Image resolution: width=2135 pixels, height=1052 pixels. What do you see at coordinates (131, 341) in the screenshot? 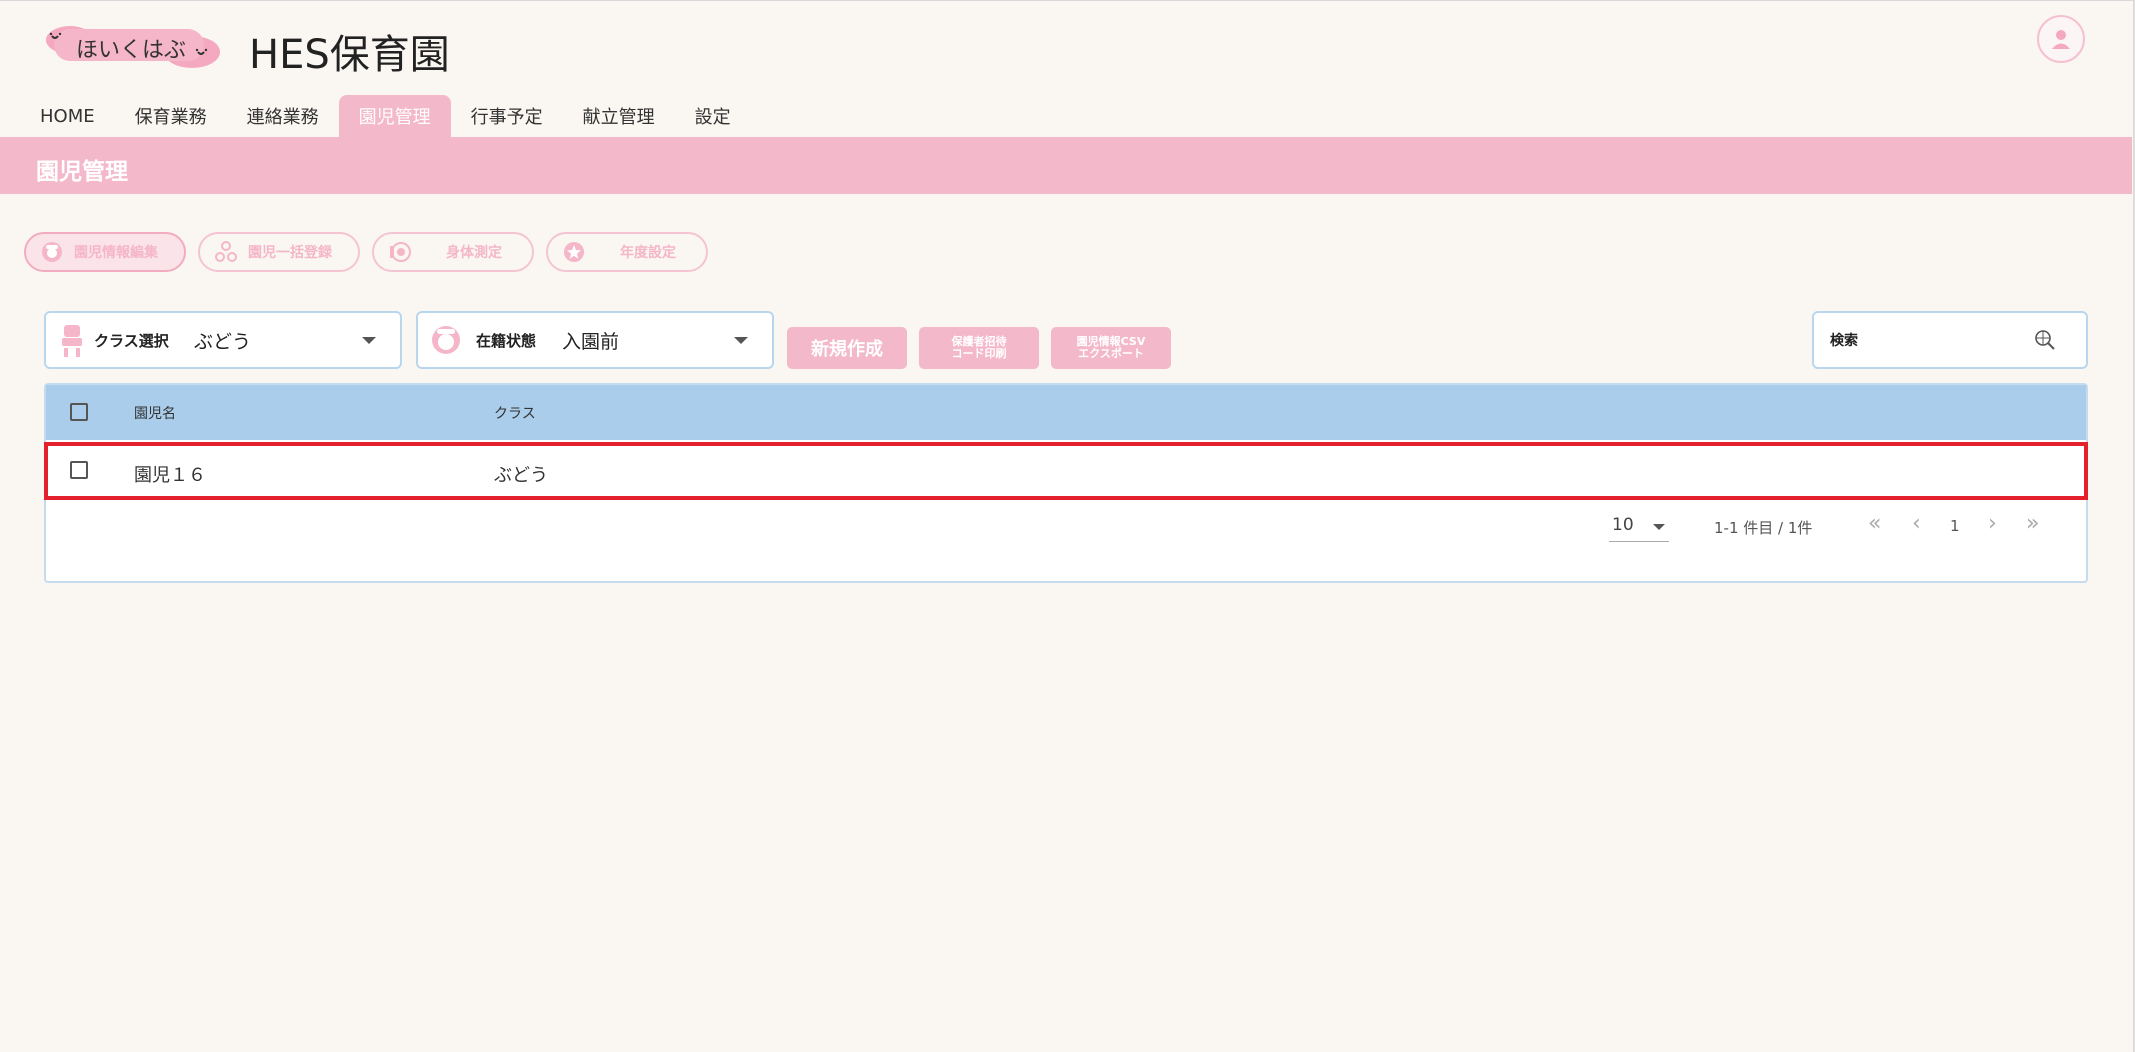
I see `class-select-label: クラス選択` at bounding box center [131, 341].